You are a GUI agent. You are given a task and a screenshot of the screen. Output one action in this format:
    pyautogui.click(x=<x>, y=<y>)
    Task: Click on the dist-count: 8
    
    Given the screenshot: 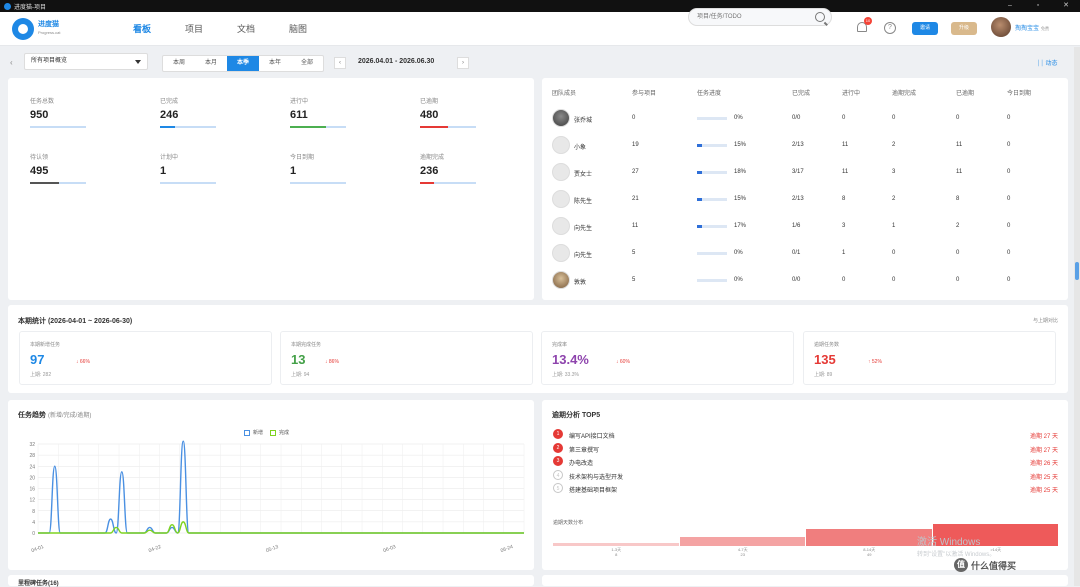 What is the action you would take?
    pyautogui.click(x=616, y=554)
    